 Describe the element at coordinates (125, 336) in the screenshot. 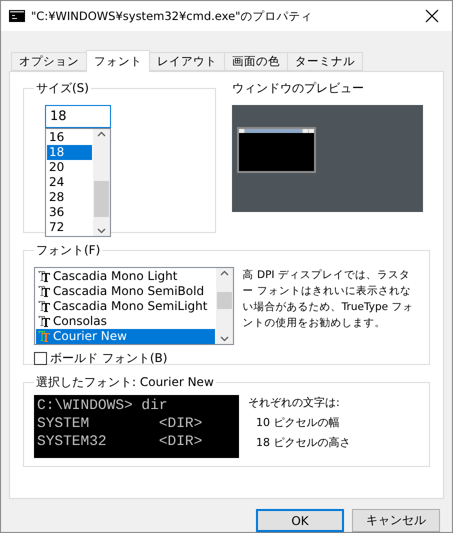

I see `list-item: Courier New` at that location.